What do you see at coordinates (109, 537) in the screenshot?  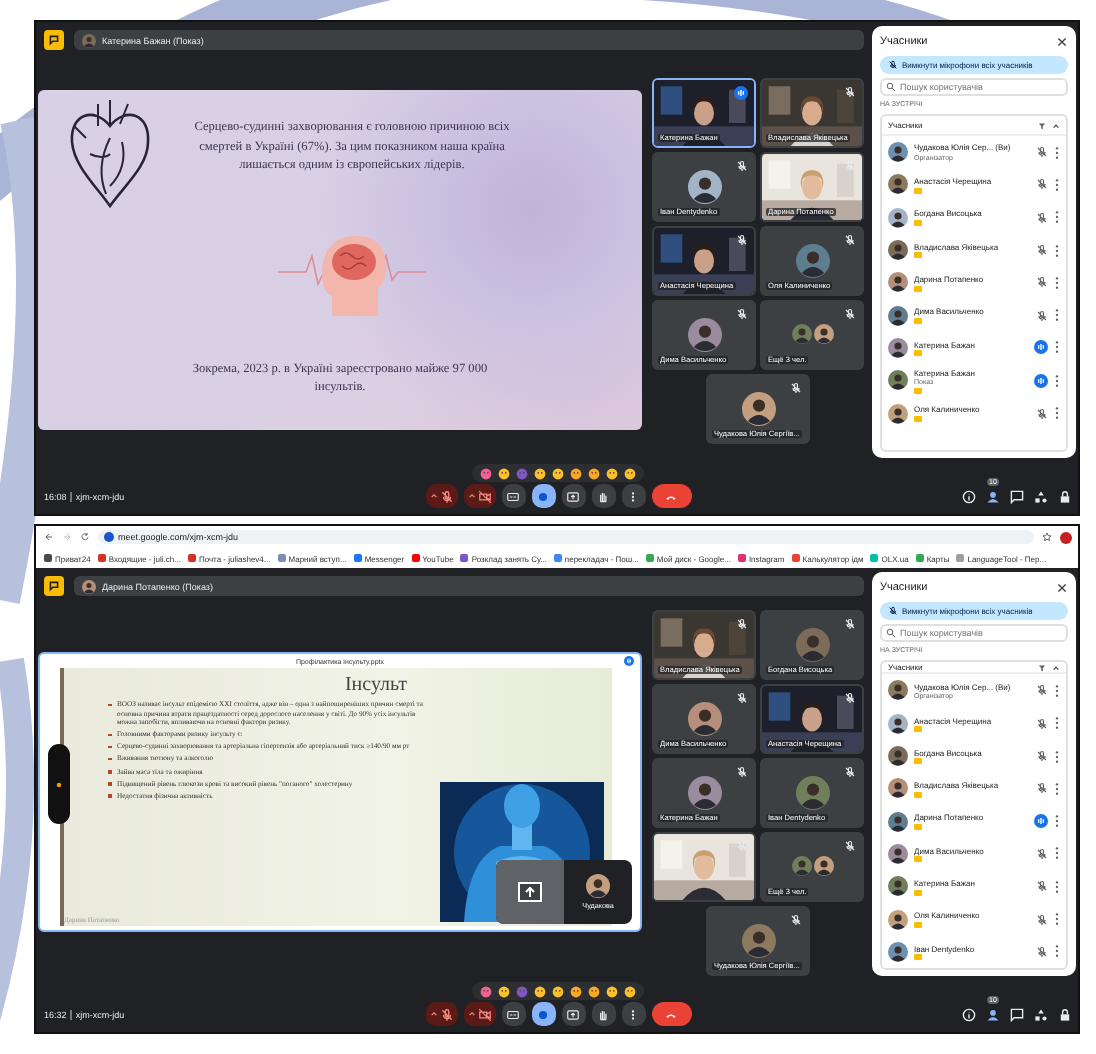 I see `site-icon` at bounding box center [109, 537].